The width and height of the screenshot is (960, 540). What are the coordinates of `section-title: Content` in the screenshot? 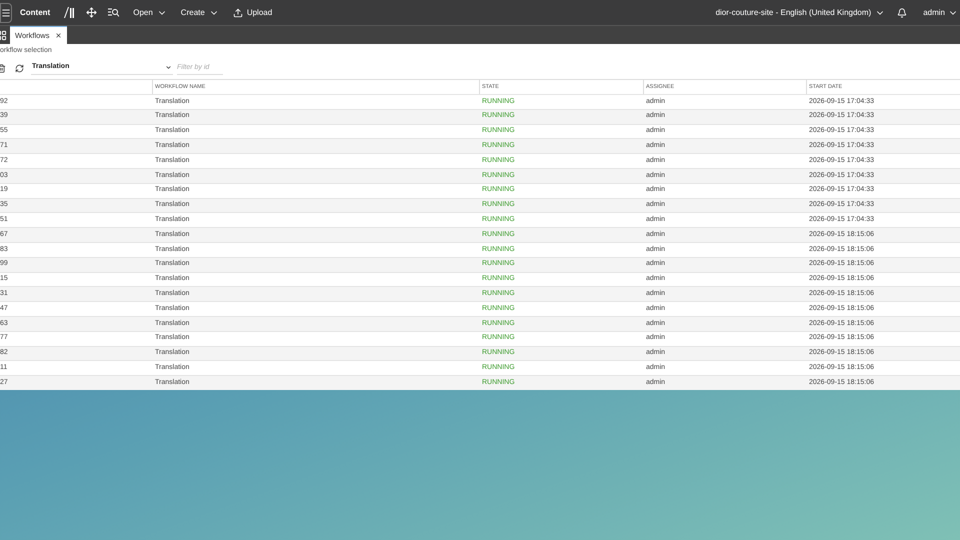 It's located at (35, 12).